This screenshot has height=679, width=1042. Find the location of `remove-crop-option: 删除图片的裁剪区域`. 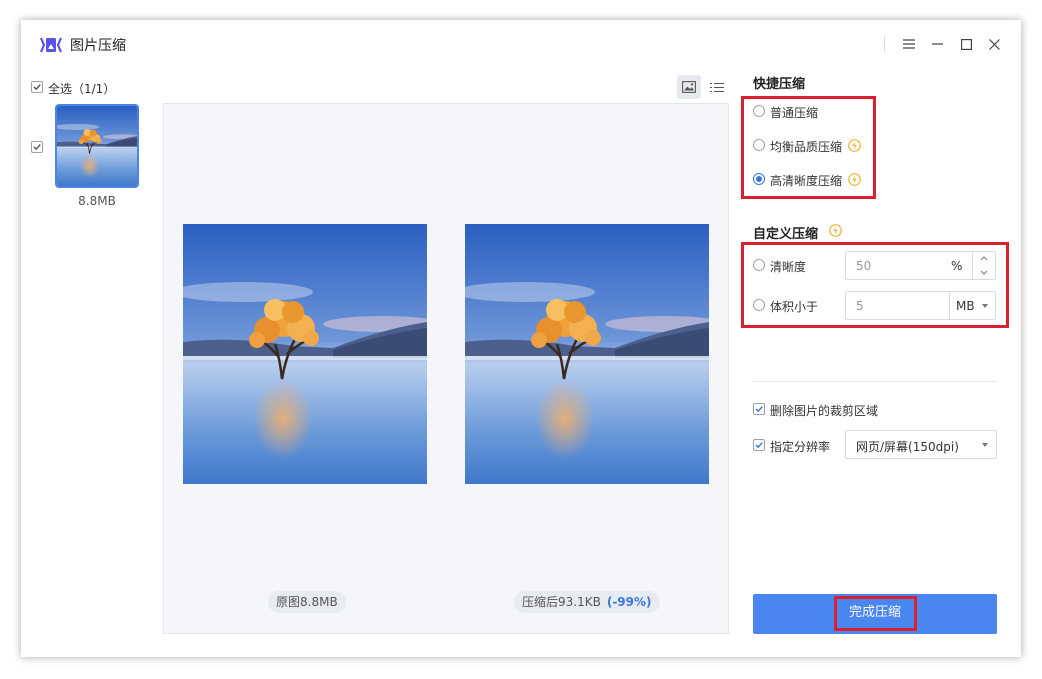

remove-crop-option: 删除图片的裁剪区域 is located at coordinates (823, 410).